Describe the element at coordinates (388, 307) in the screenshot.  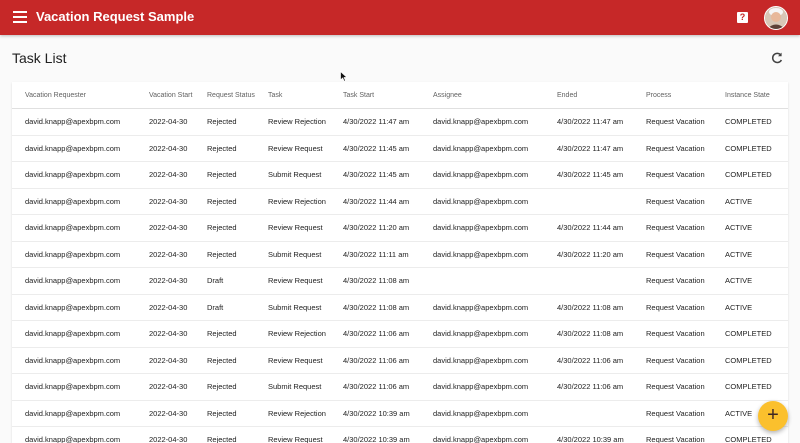
I see `cell-task-start: 4/30/2022 11:08 am` at that location.